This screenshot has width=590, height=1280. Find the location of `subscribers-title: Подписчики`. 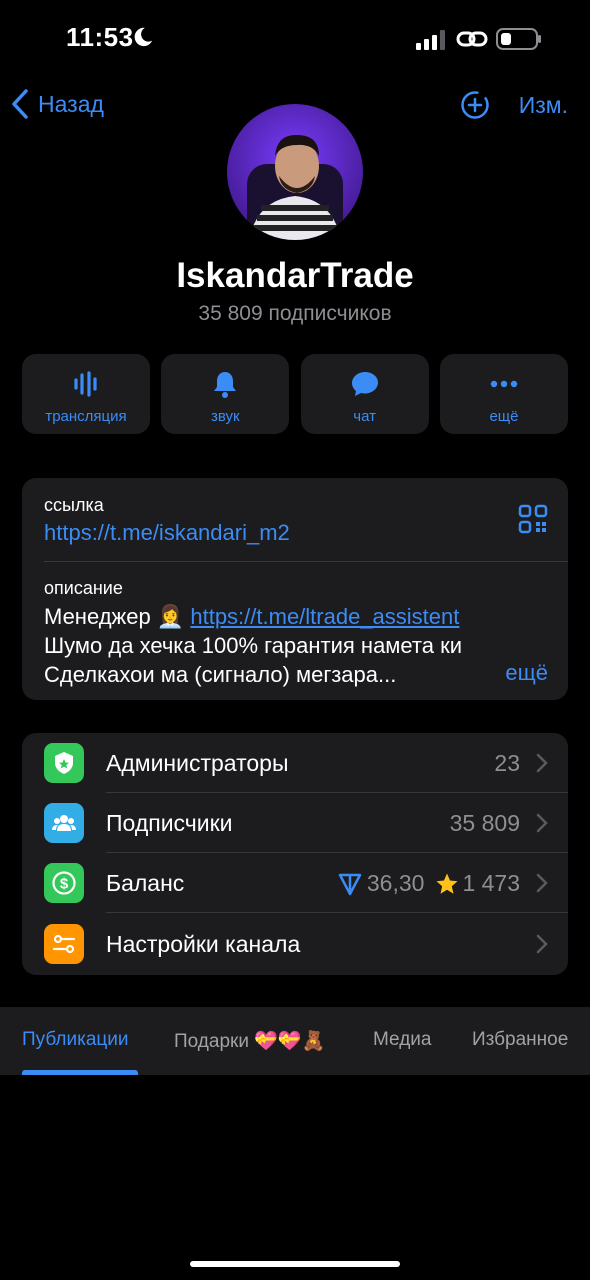

subscribers-title: Подписчики is located at coordinates (169, 823).